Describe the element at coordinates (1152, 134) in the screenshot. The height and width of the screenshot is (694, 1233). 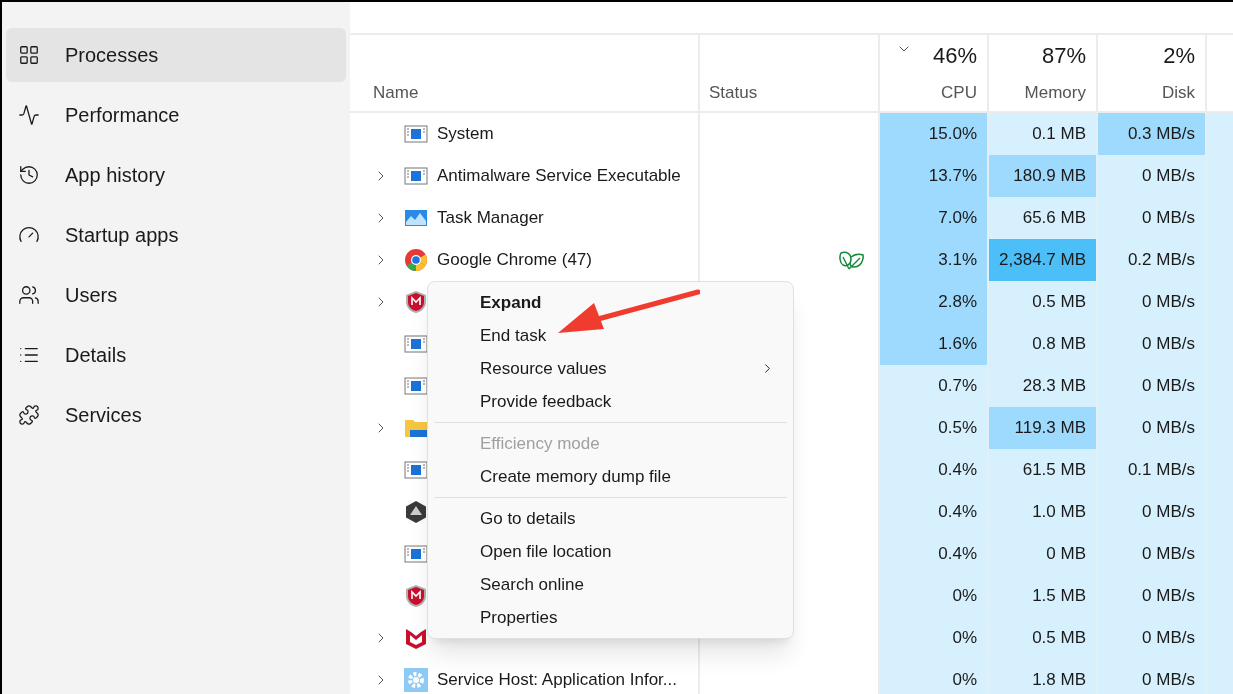
I see `table-cell: 0.3 MB/s` at that location.